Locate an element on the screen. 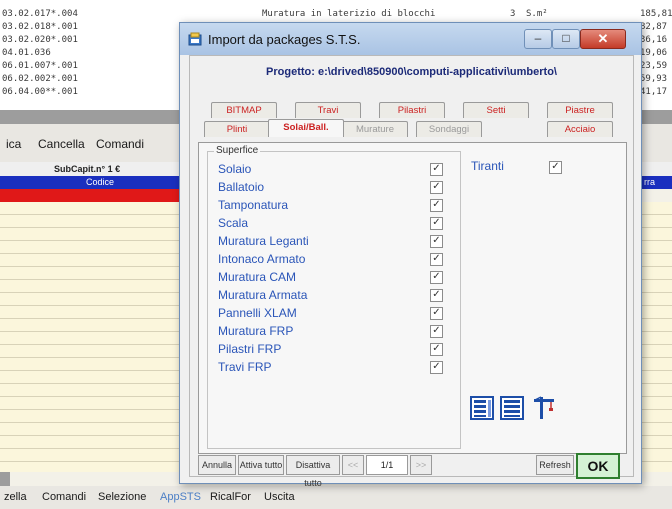 The image size is (672, 509). bottom-menu-ricalfor: RicalFor is located at coordinates (230, 497).